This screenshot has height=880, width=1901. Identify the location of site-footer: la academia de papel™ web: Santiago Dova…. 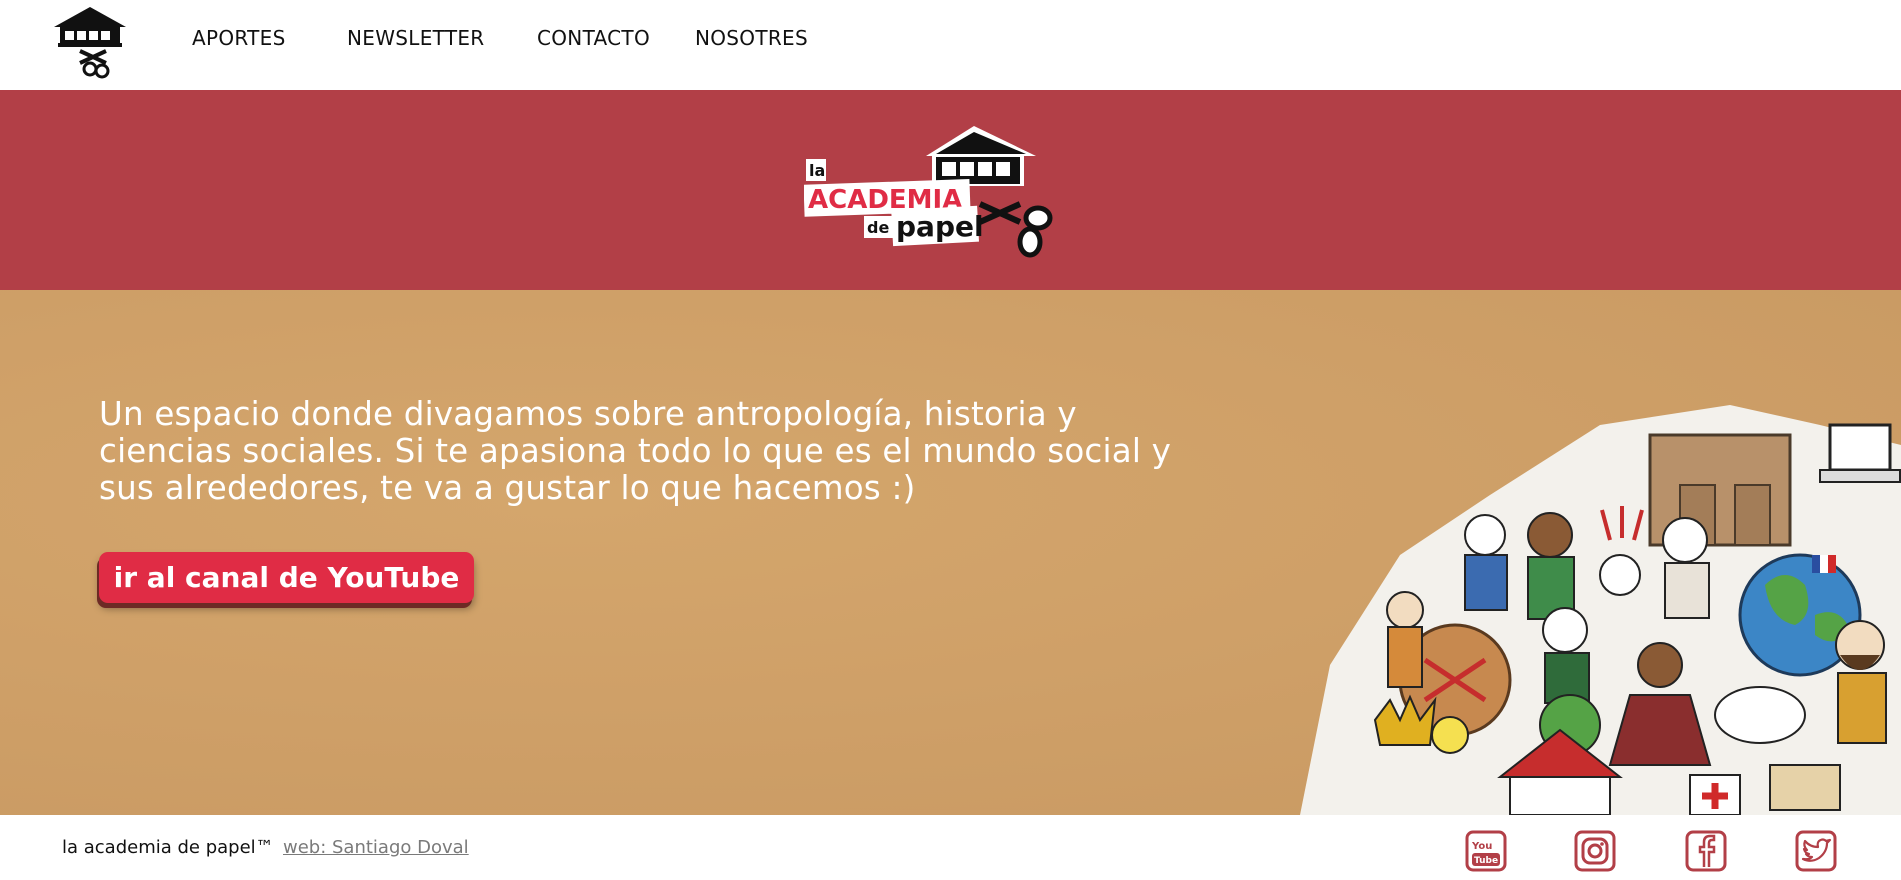
(950, 847).